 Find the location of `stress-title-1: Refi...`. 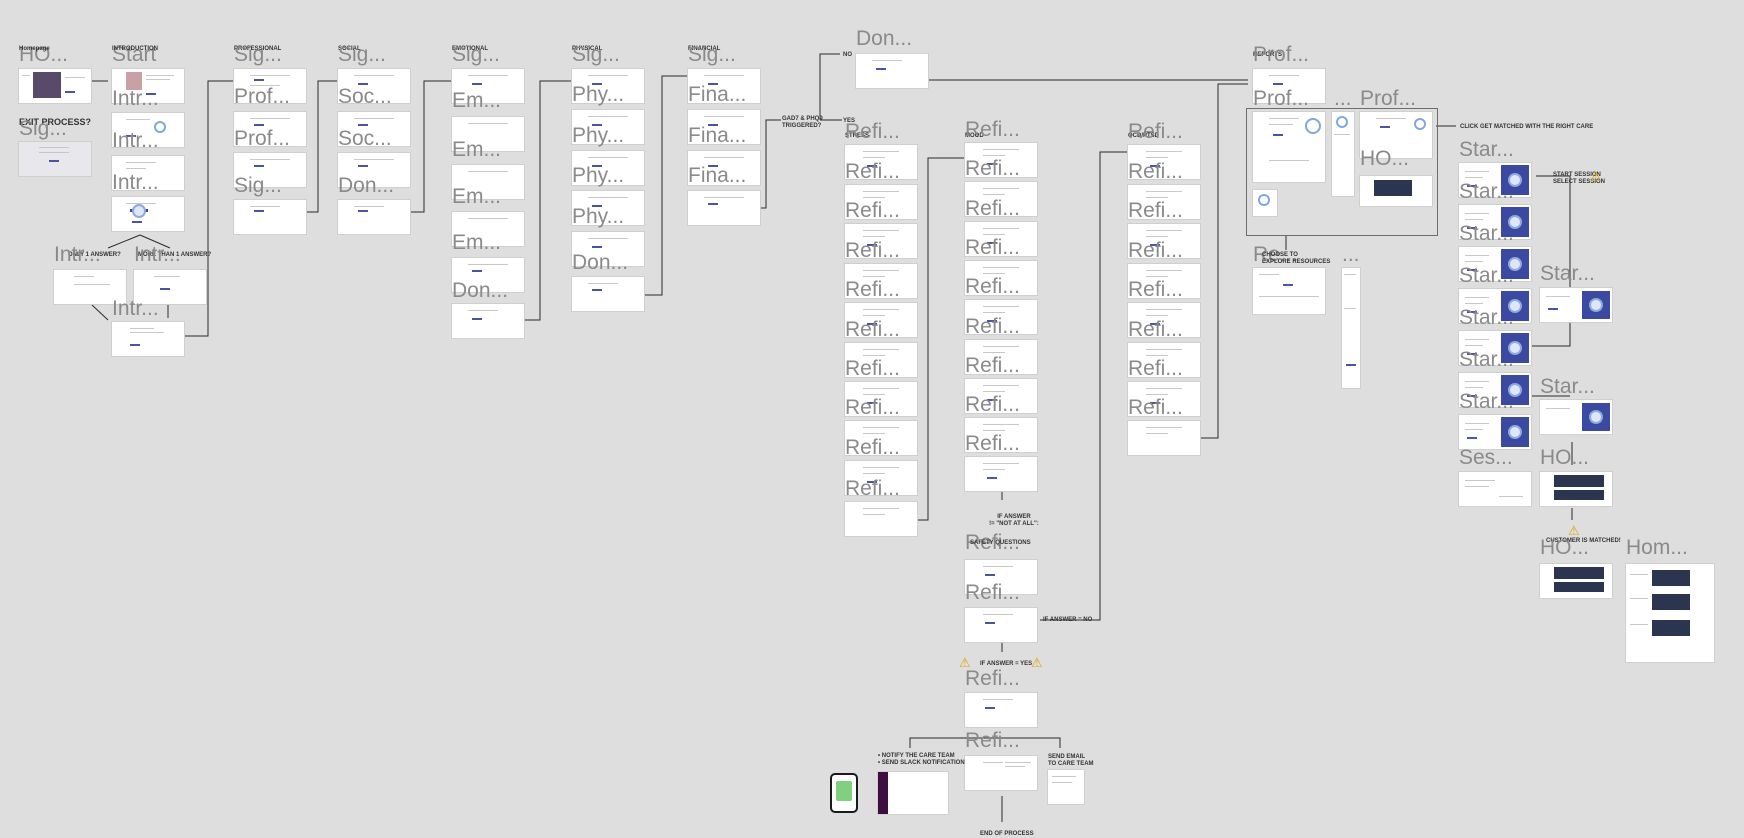

stress-title-1: Refi... is located at coordinates (872, 131).